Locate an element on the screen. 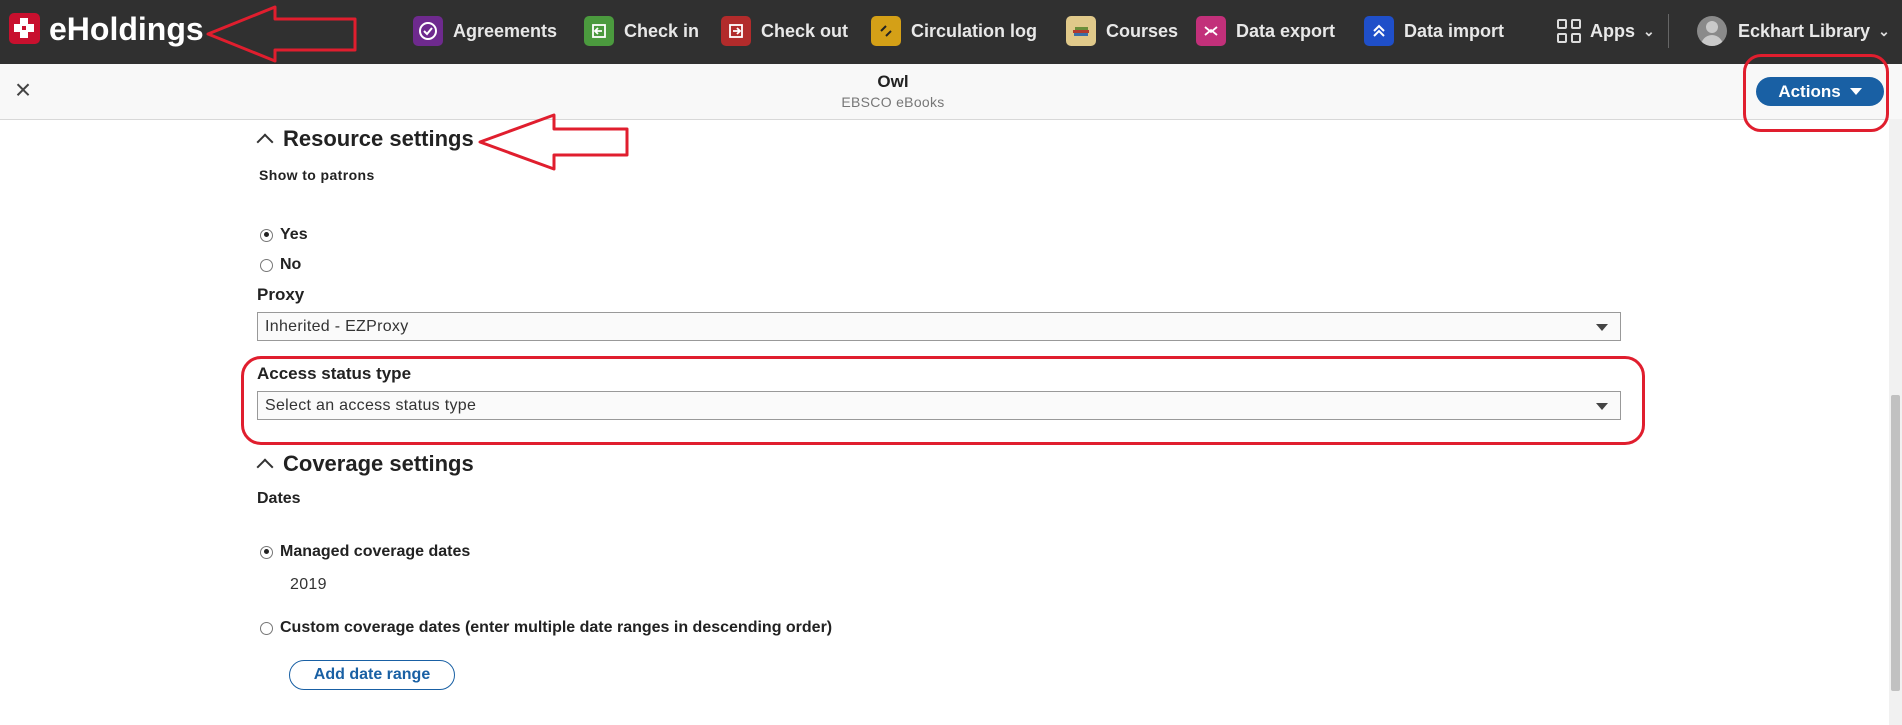 The width and height of the screenshot is (1902, 725). check-in-icon is located at coordinates (599, 31).